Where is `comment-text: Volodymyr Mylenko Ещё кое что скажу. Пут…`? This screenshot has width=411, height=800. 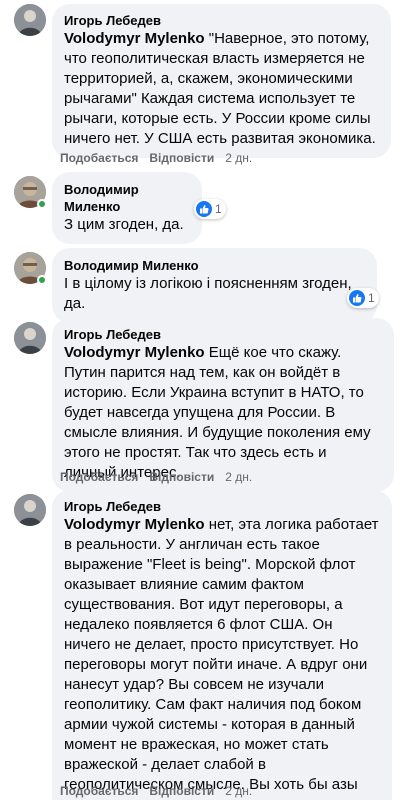 comment-text: Volodymyr Mylenko Ещё кое что скажу. Пут… is located at coordinates (223, 413).